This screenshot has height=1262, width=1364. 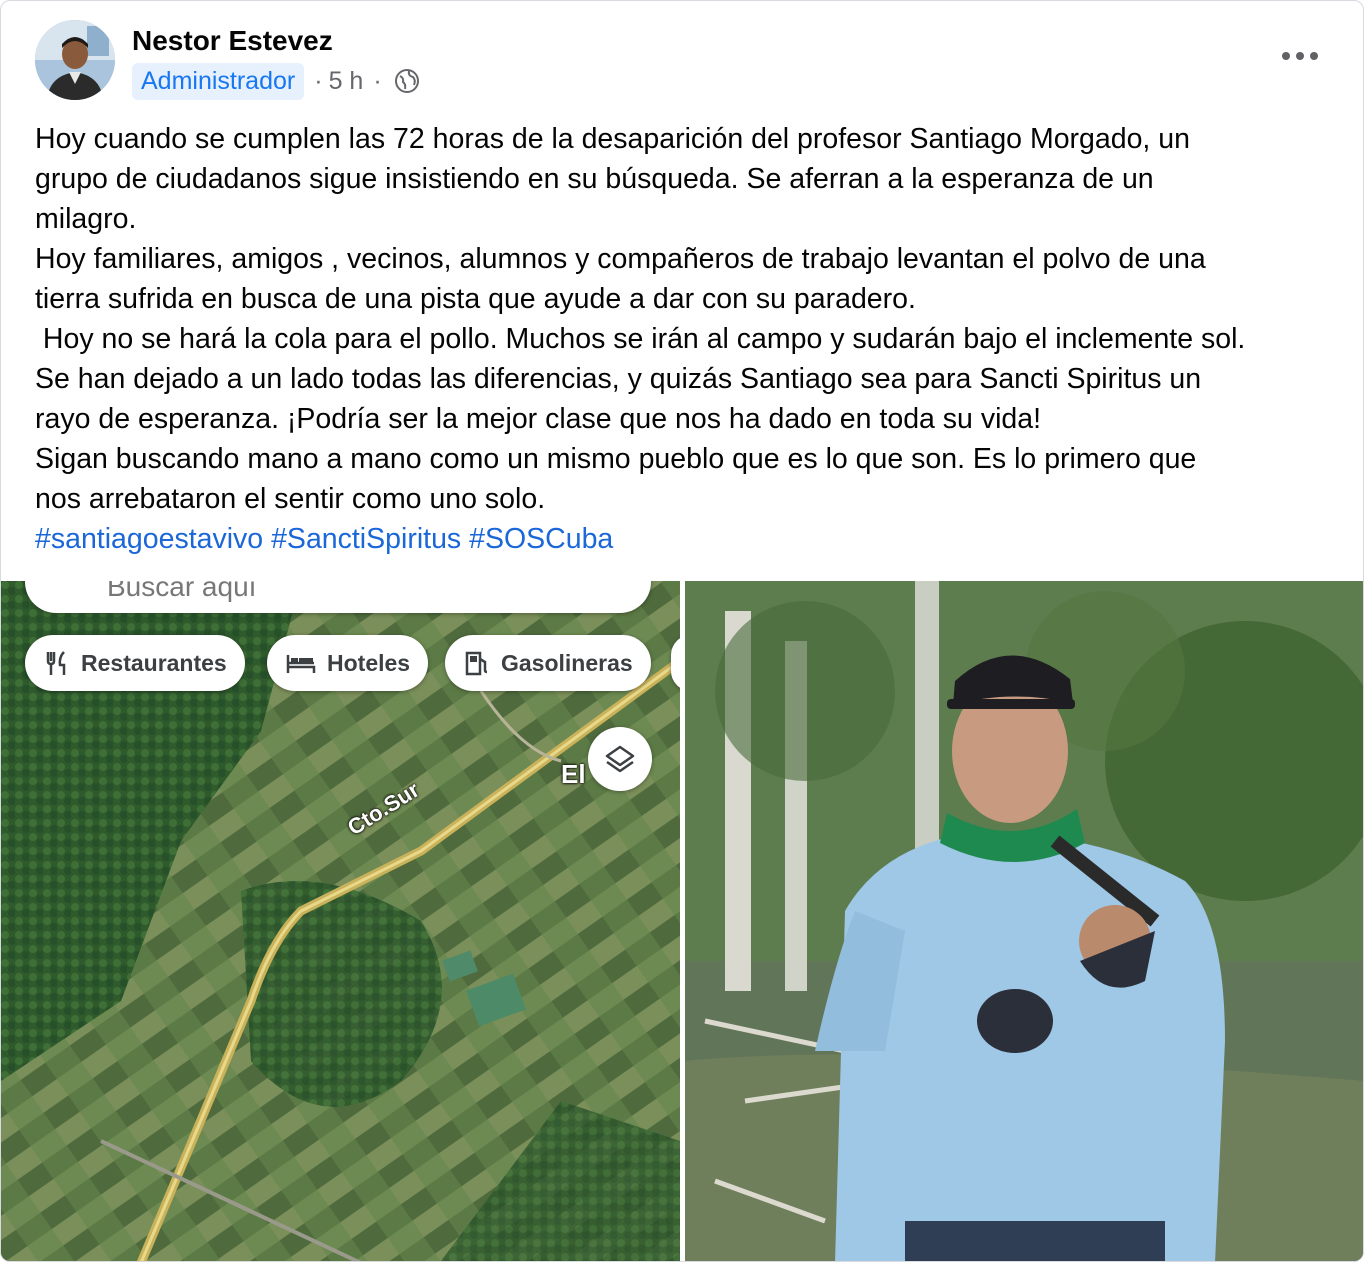 What do you see at coordinates (182, 591) in the screenshot?
I see `map-search-placeholder: Buscar aquí` at bounding box center [182, 591].